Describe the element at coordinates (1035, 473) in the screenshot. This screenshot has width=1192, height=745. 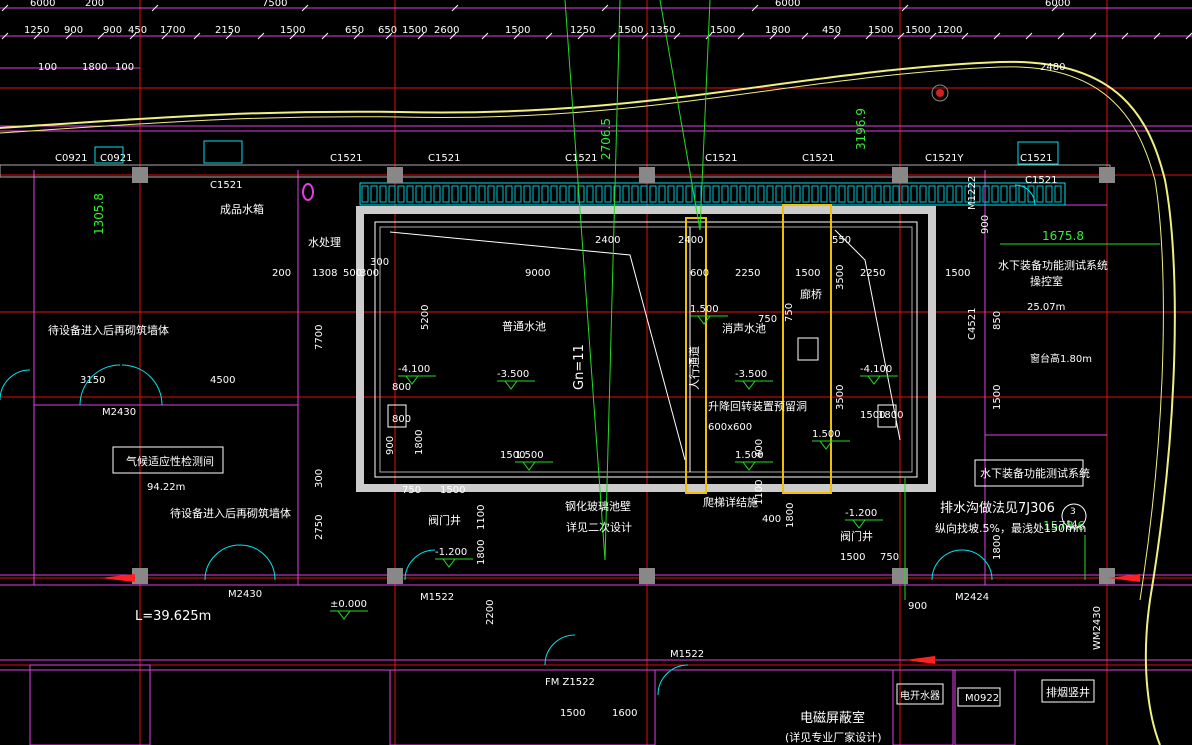
I see `test-system-label: 水下装备功能测试系统` at that location.